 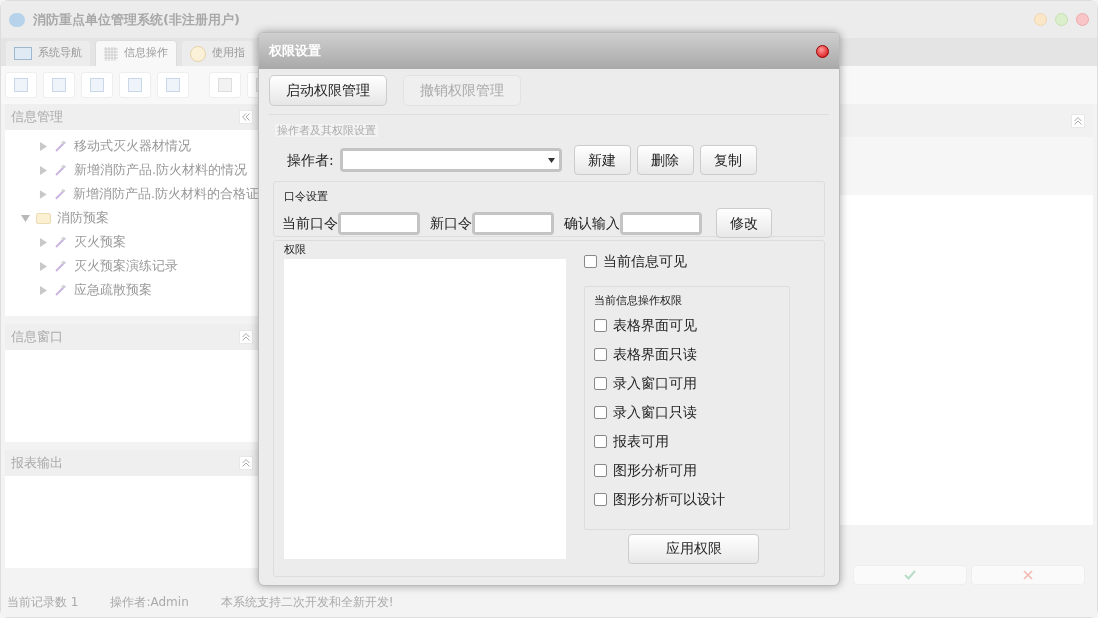 I want to click on action-button: 启动权限管理, so click(x=328, y=90).